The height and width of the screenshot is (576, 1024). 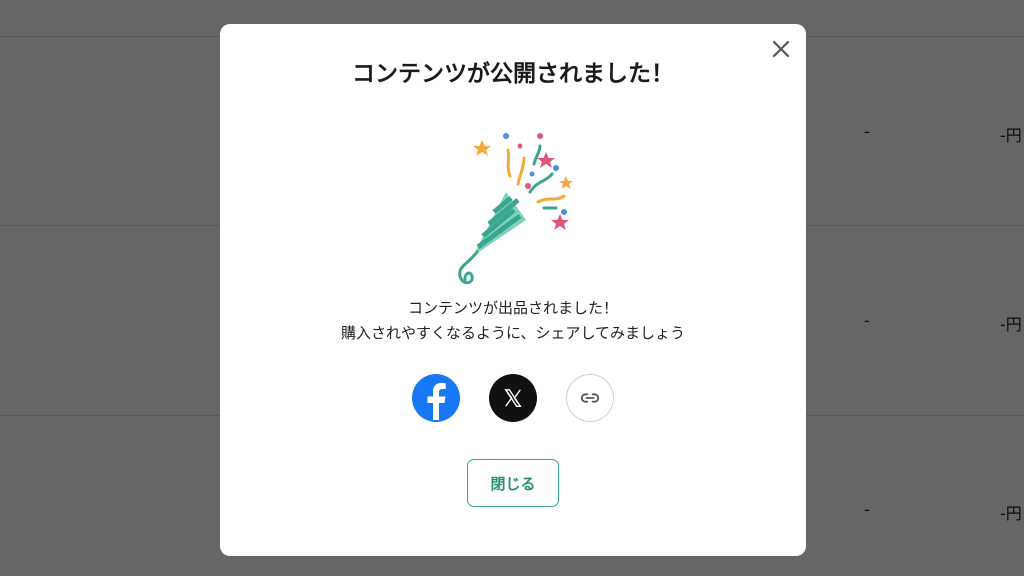 I want to click on share-buttons, so click(x=513, y=398).